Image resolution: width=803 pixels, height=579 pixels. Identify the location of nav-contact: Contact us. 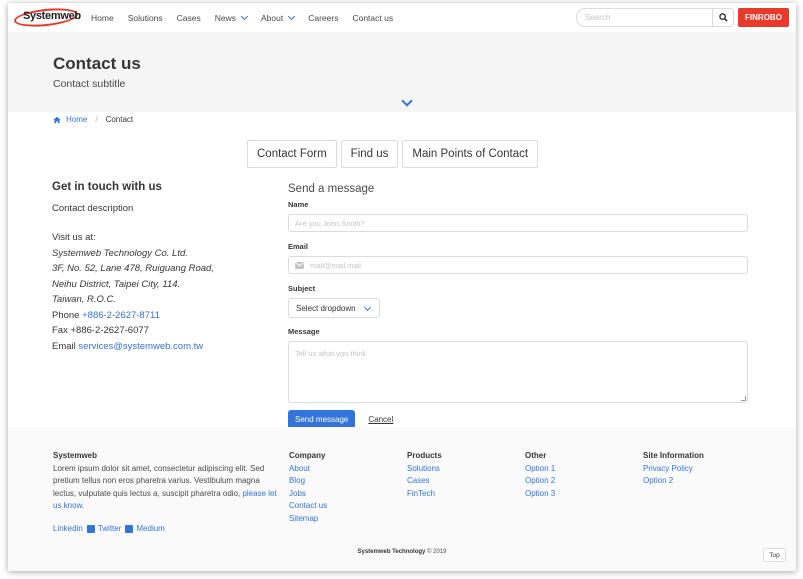
(372, 18).